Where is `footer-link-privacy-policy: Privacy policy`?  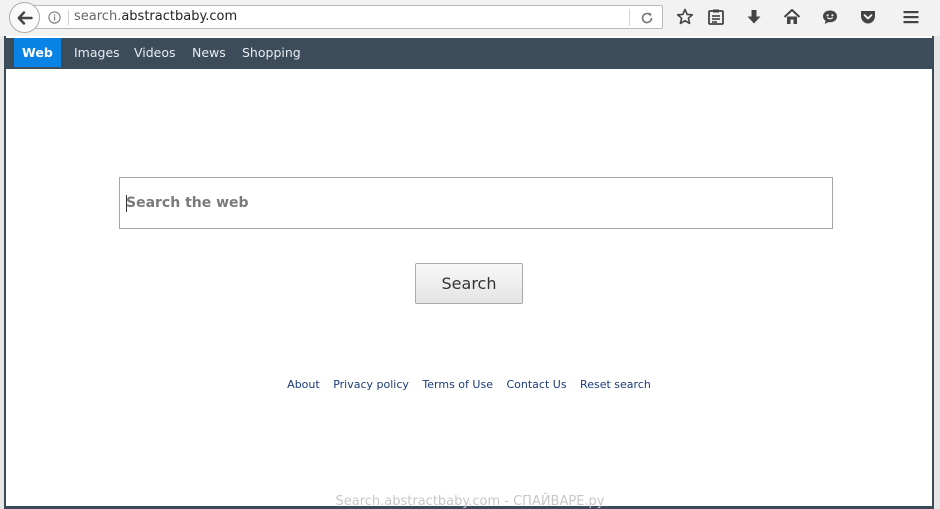
footer-link-privacy-policy: Privacy policy is located at coordinates (371, 384).